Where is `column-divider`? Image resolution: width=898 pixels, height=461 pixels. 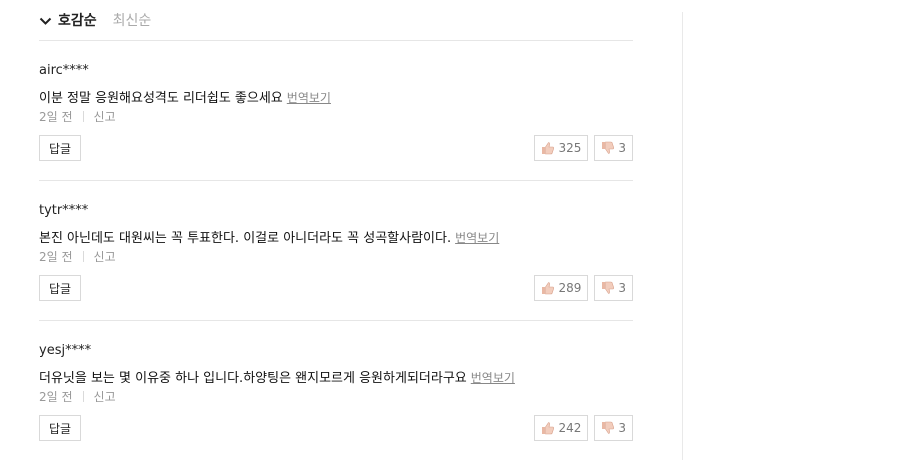 column-divider is located at coordinates (682, 236).